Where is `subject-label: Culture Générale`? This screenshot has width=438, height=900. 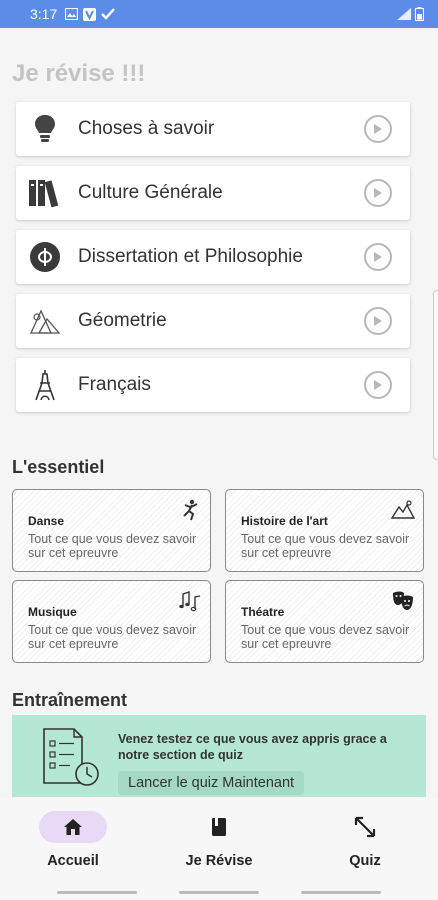 subject-label: Culture Générale is located at coordinates (150, 192).